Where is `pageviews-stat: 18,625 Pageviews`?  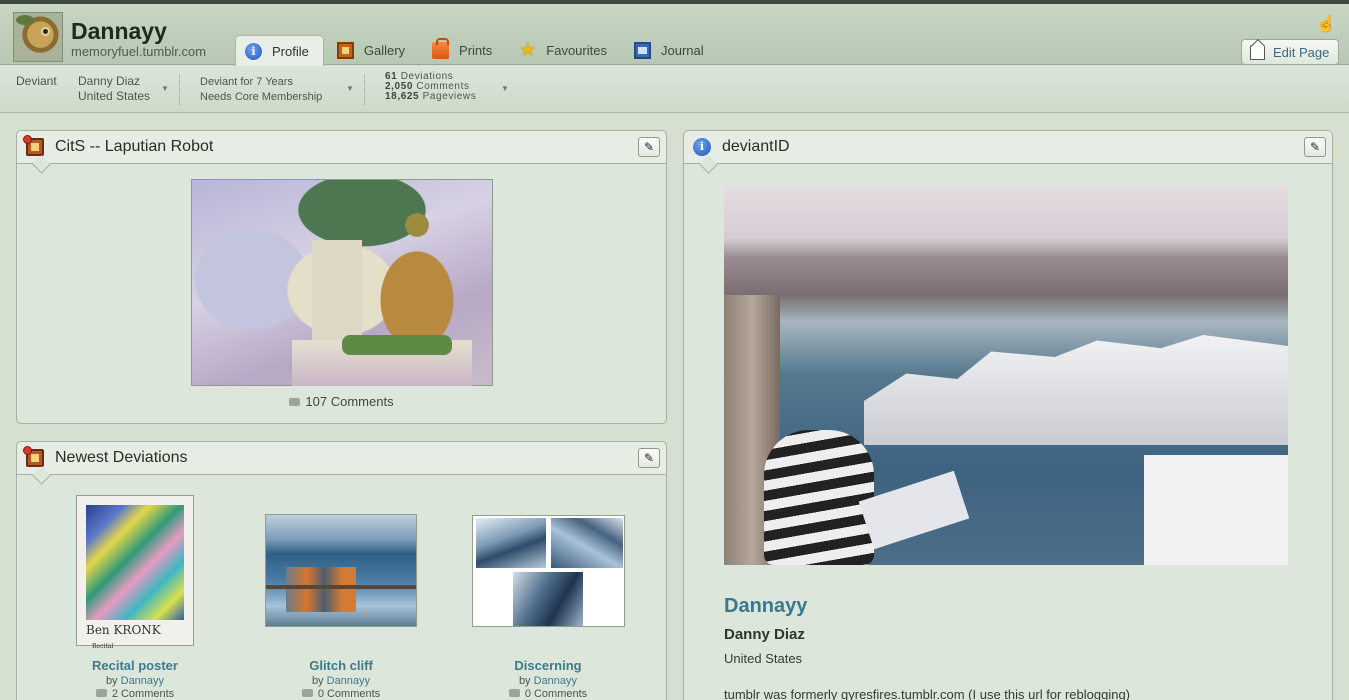 pageviews-stat: 18,625 Pageviews is located at coordinates (430, 97).